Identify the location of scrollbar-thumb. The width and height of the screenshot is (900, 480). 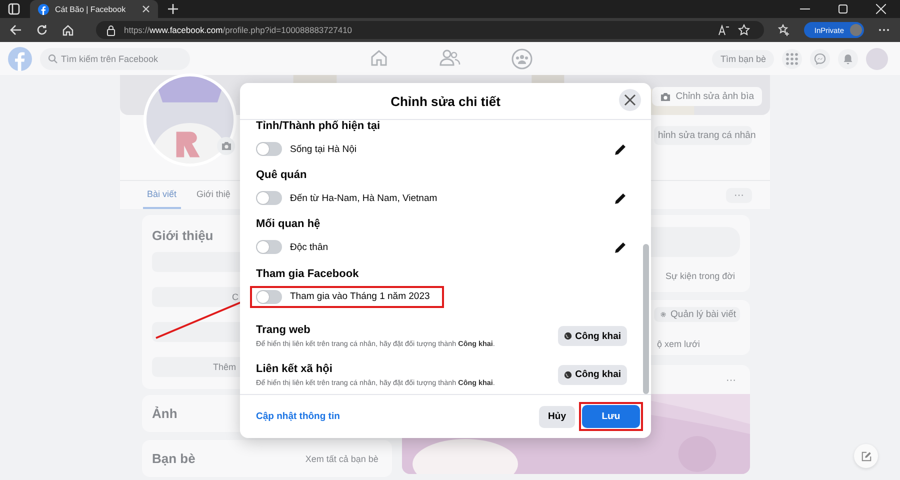
(646, 319).